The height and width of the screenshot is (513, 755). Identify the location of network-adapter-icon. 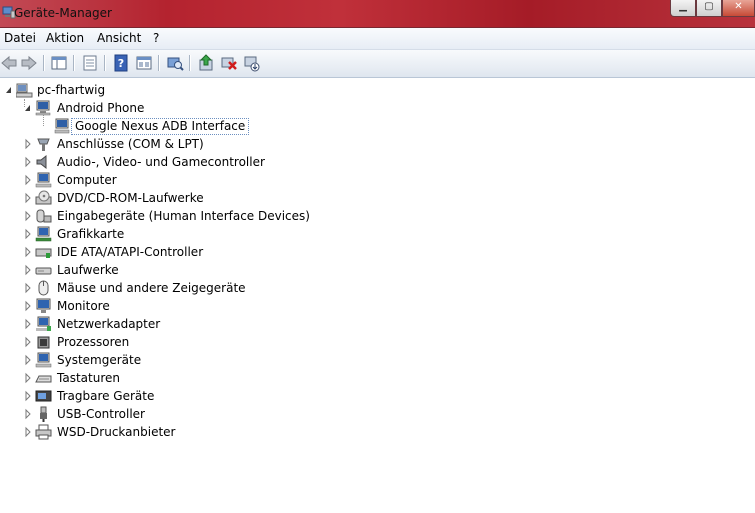
(43, 323).